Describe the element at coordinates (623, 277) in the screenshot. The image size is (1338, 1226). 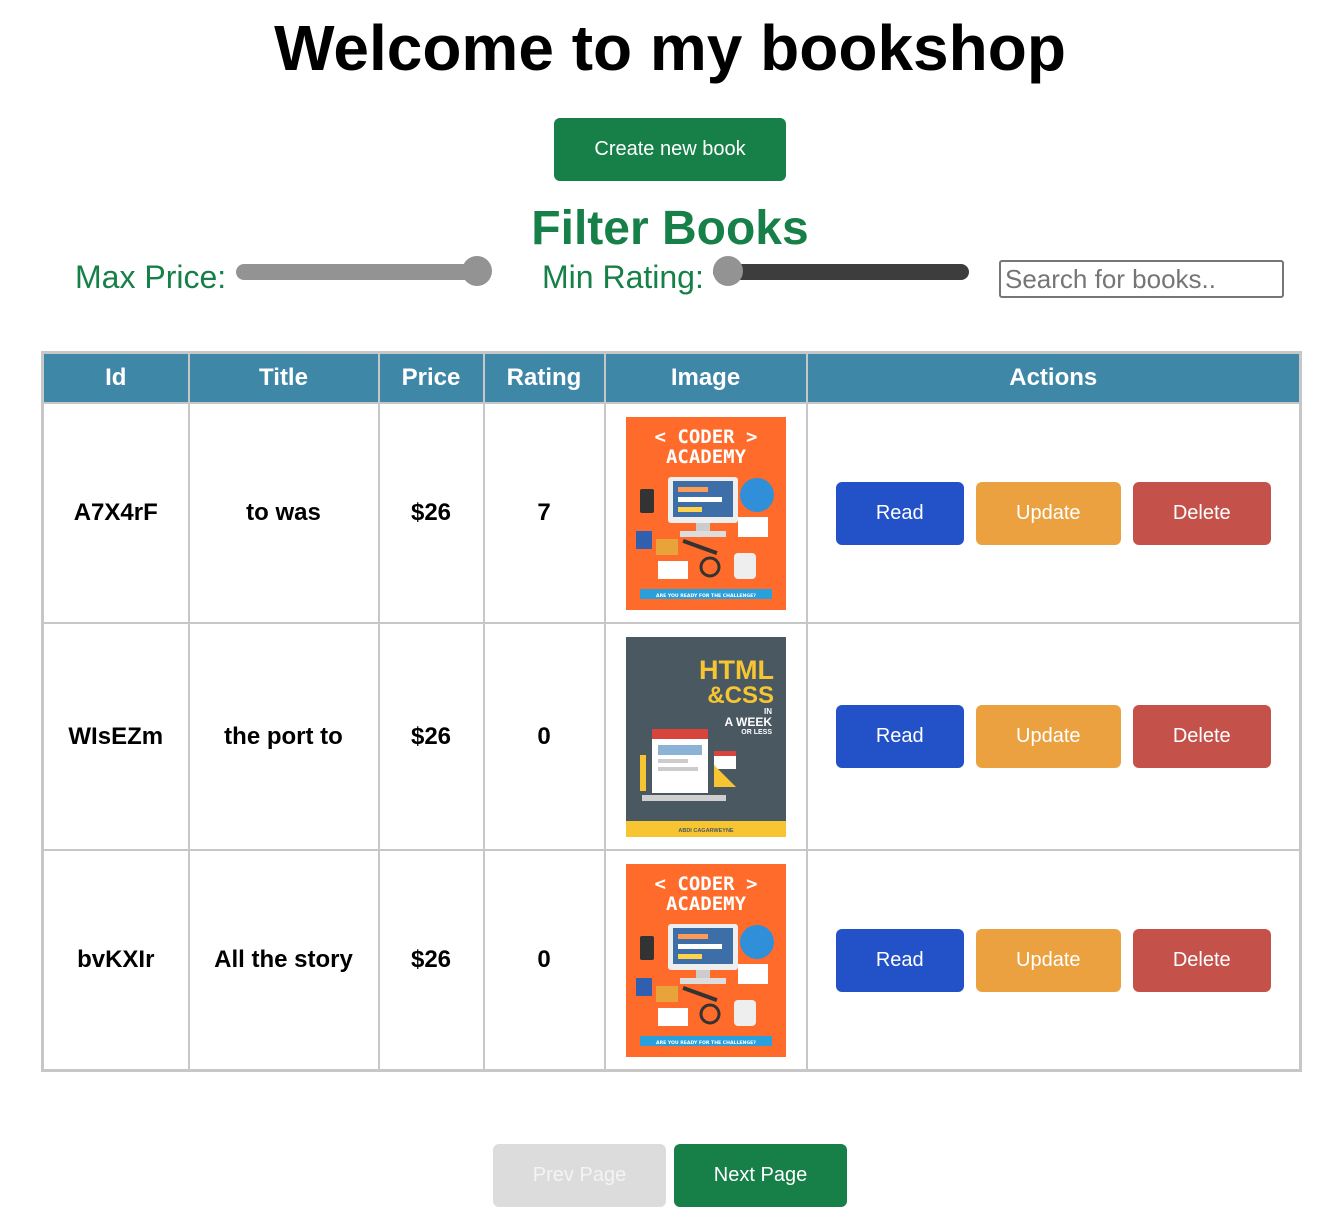
I see `min-rating-label: Min Rating:` at that location.